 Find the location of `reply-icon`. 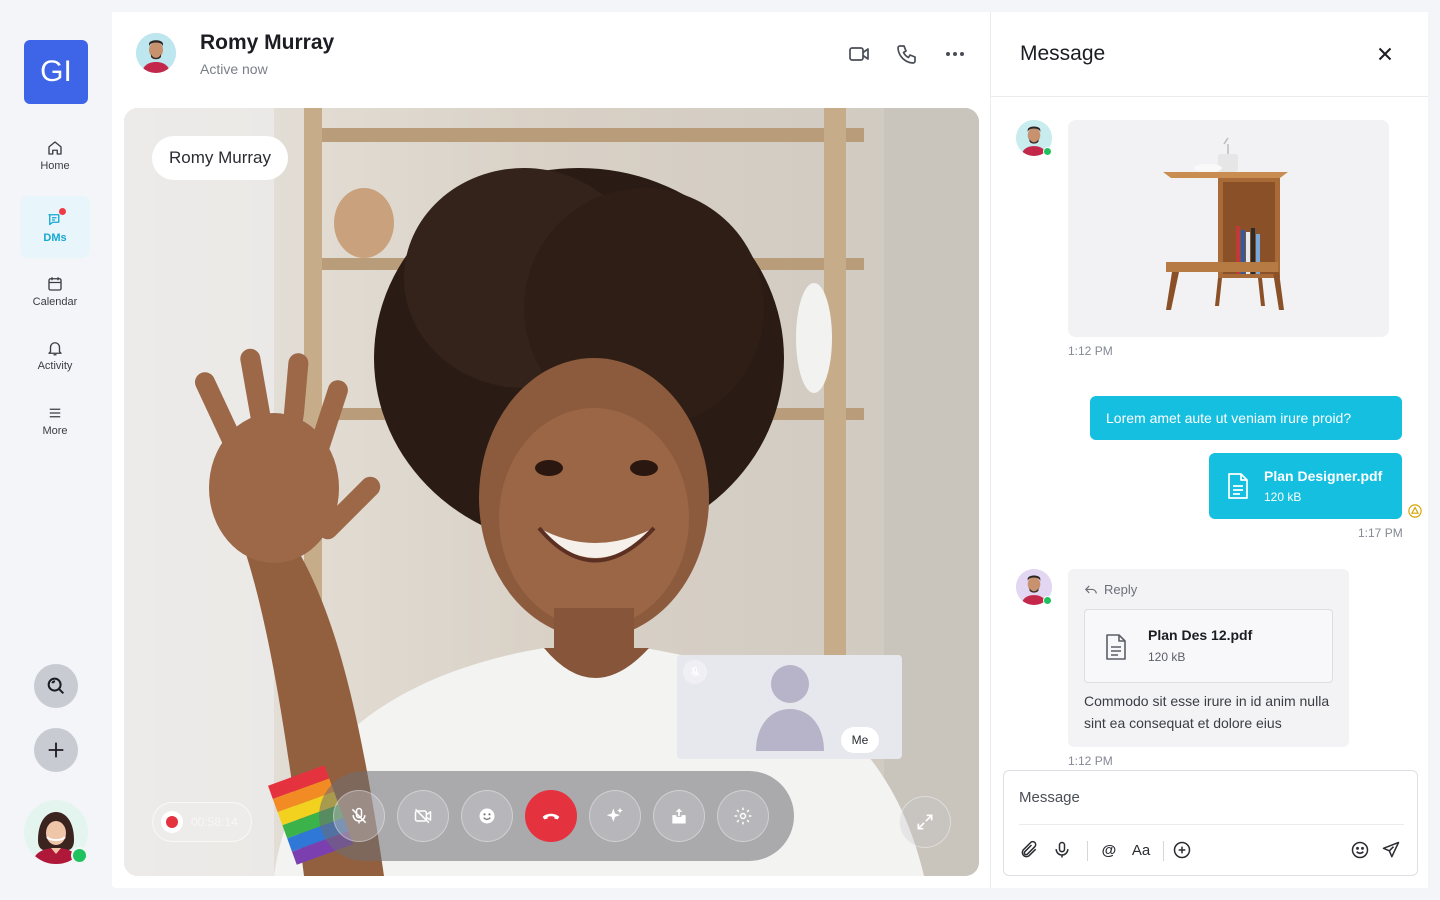

reply-icon is located at coordinates (1091, 589).